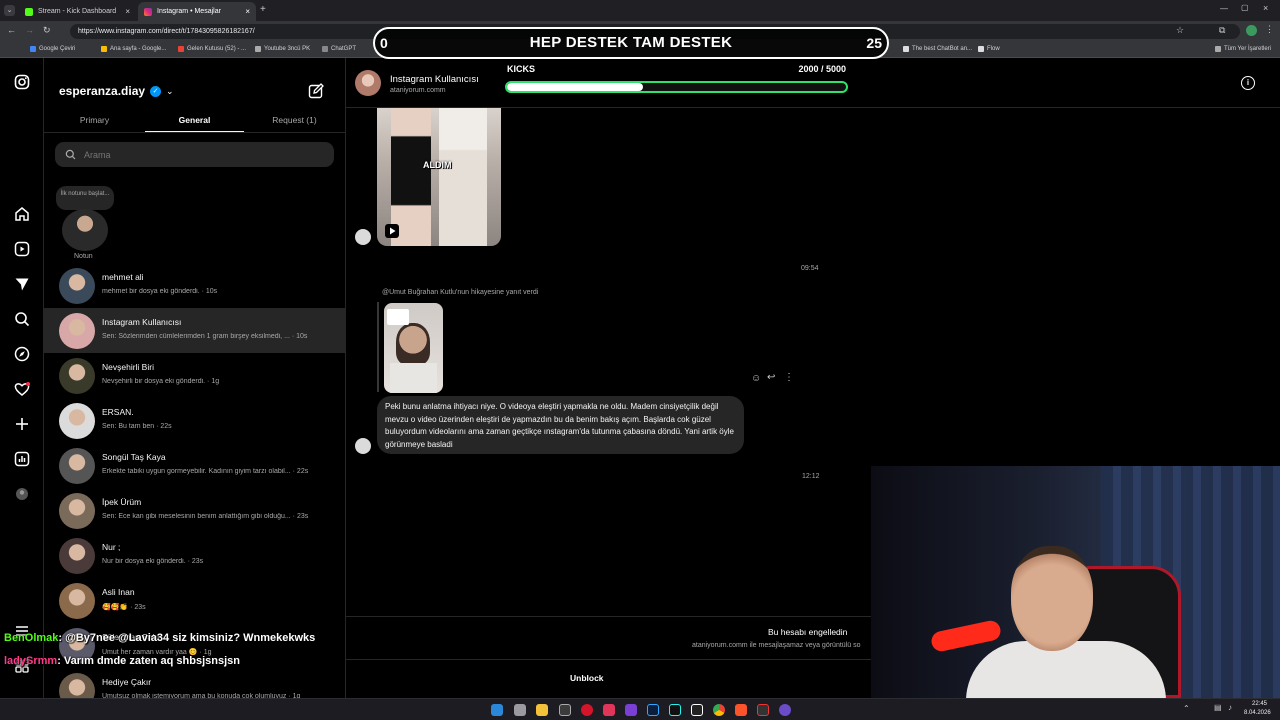  What do you see at coordinates (316, 93) in the screenshot?
I see `new-message-icon` at bounding box center [316, 93].